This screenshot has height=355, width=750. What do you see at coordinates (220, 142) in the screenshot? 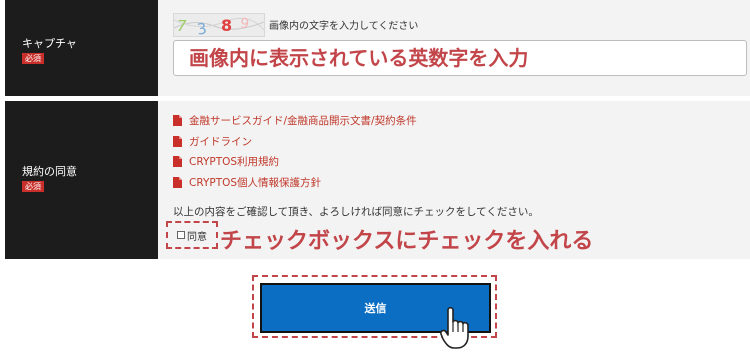
I see `doc-link-label: ガイドライン` at bounding box center [220, 142].